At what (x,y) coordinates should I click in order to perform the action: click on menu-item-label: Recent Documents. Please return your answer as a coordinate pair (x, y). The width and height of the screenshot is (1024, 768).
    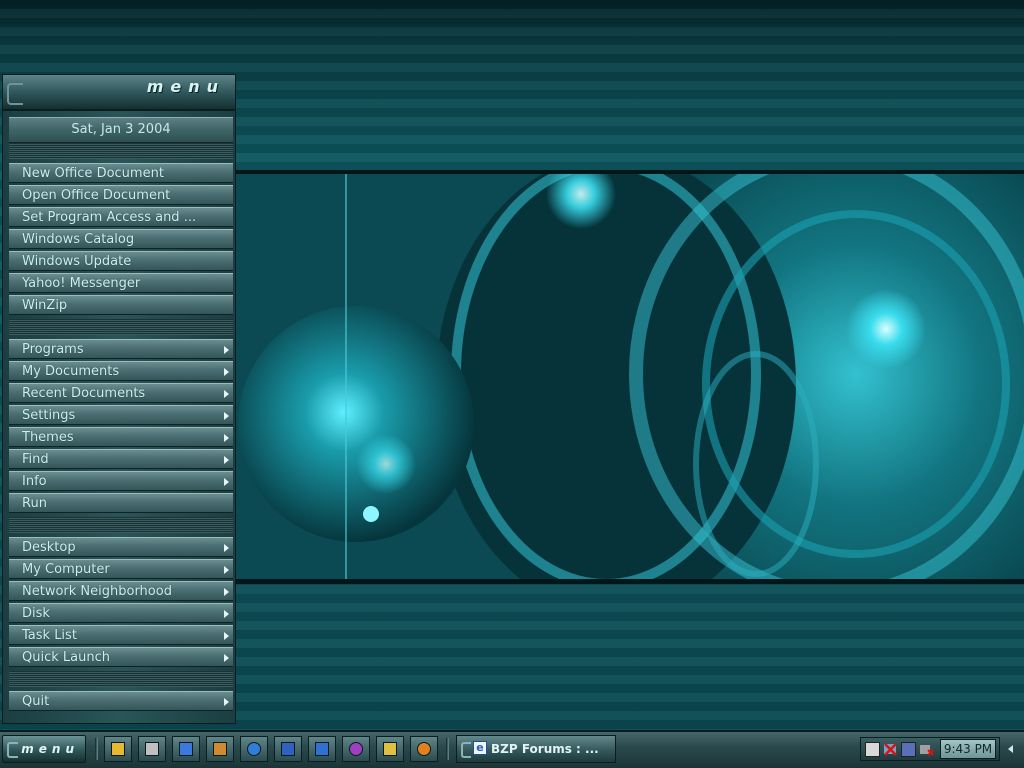
    Looking at the image, I should click on (84, 393).